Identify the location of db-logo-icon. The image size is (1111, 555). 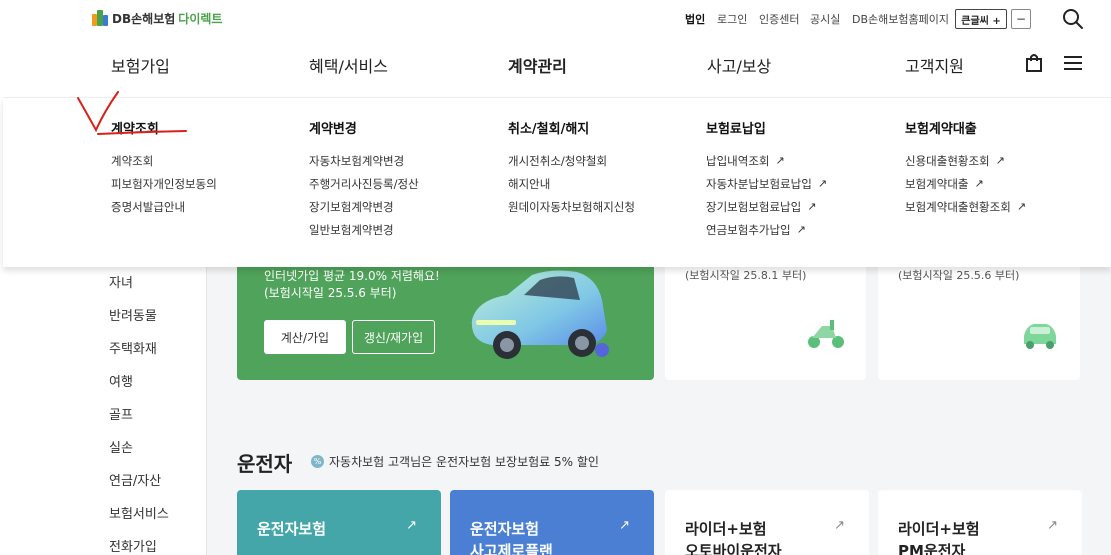
(100, 18).